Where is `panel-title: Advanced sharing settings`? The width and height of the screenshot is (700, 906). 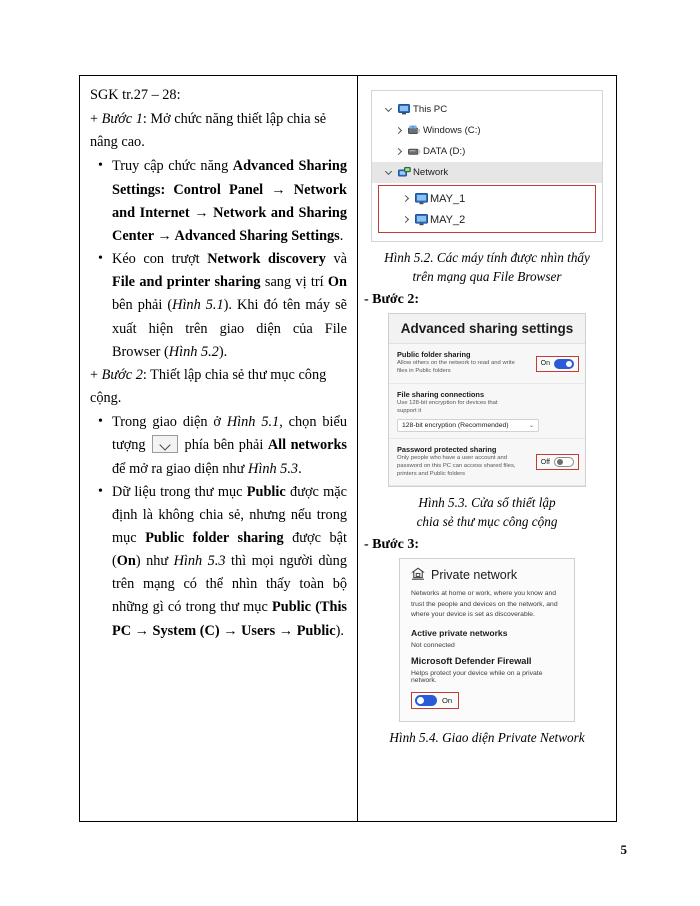
panel-title: Advanced sharing settings is located at coordinates (487, 329).